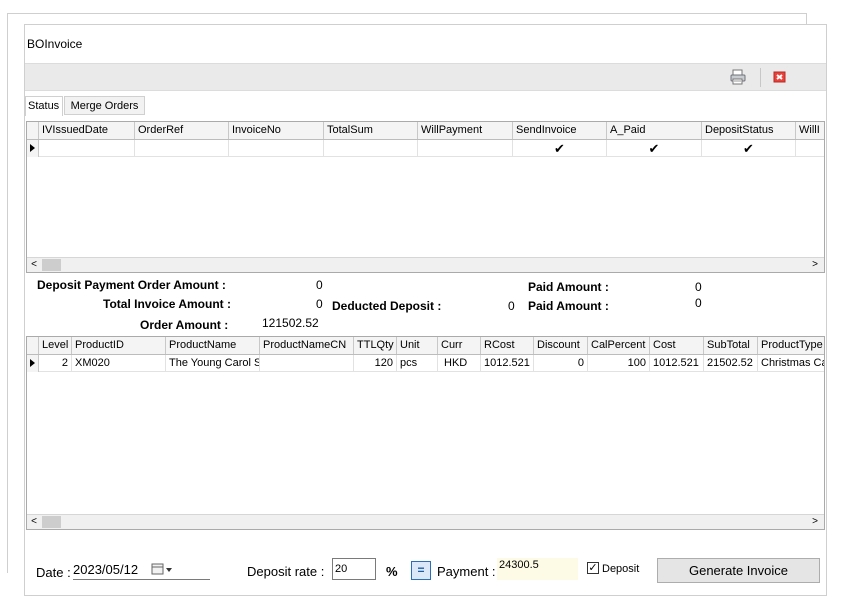  I want to click on column-header: Cost, so click(677, 345).